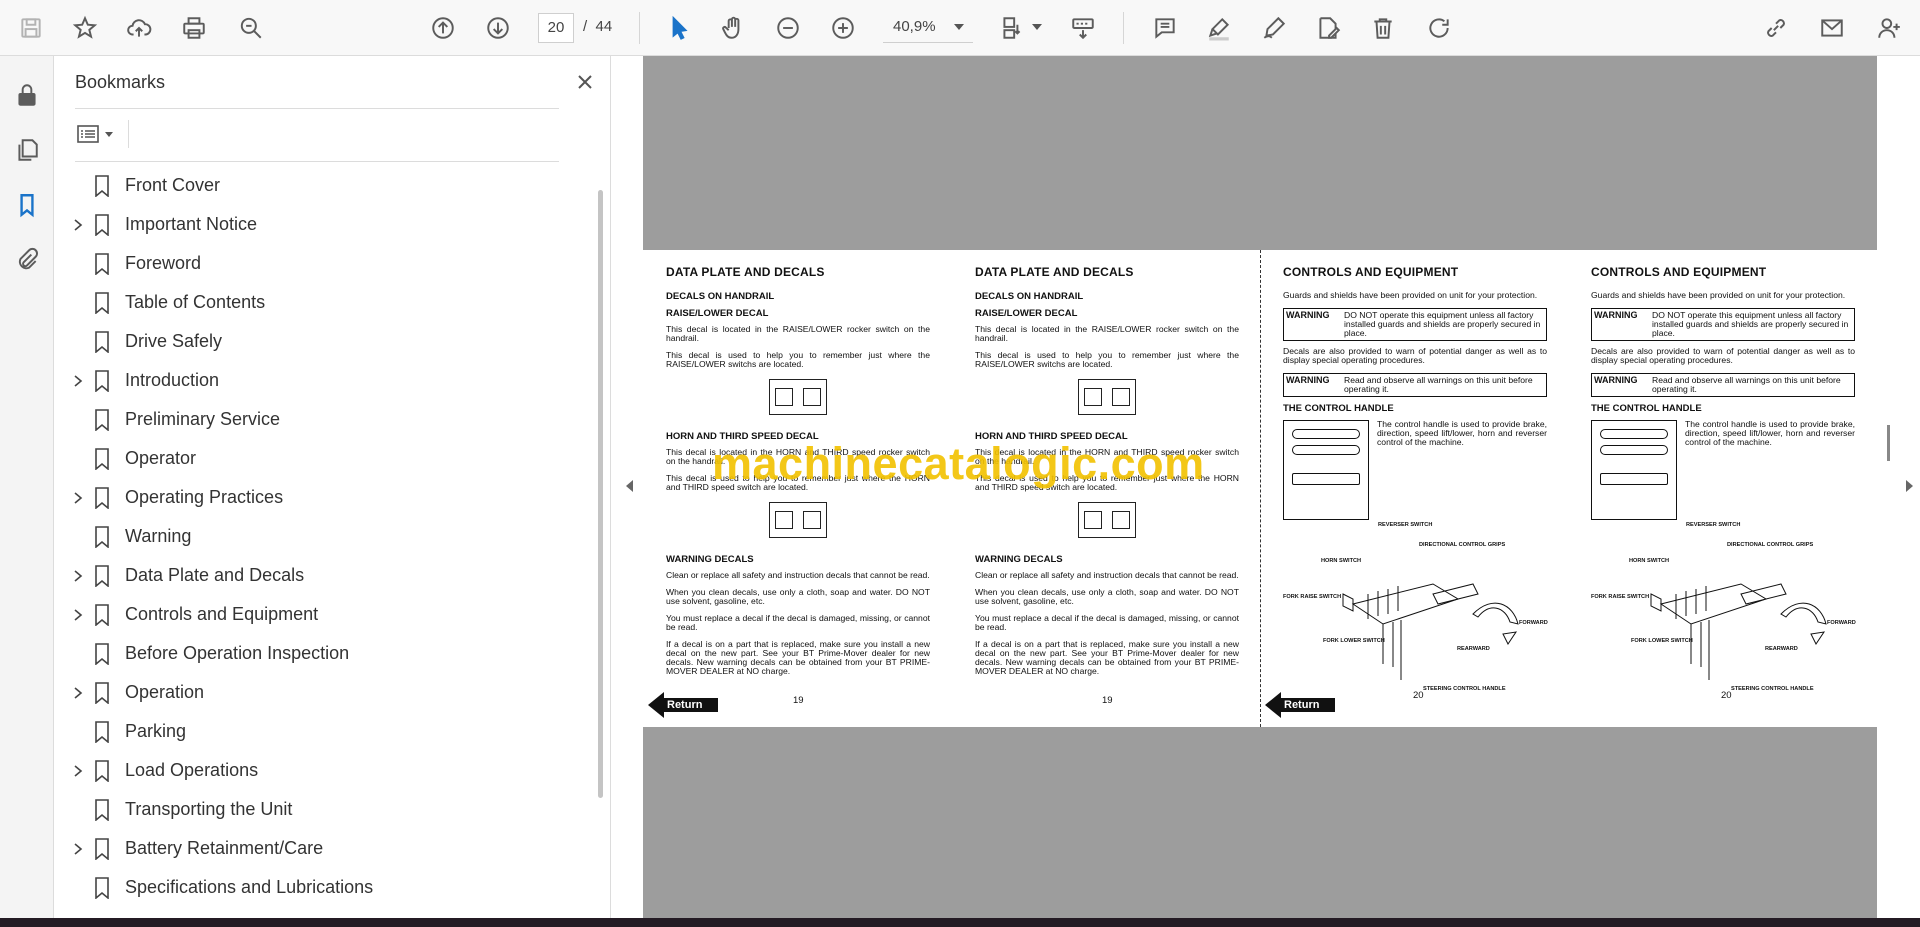  I want to click on print-icon, so click(194, 28).